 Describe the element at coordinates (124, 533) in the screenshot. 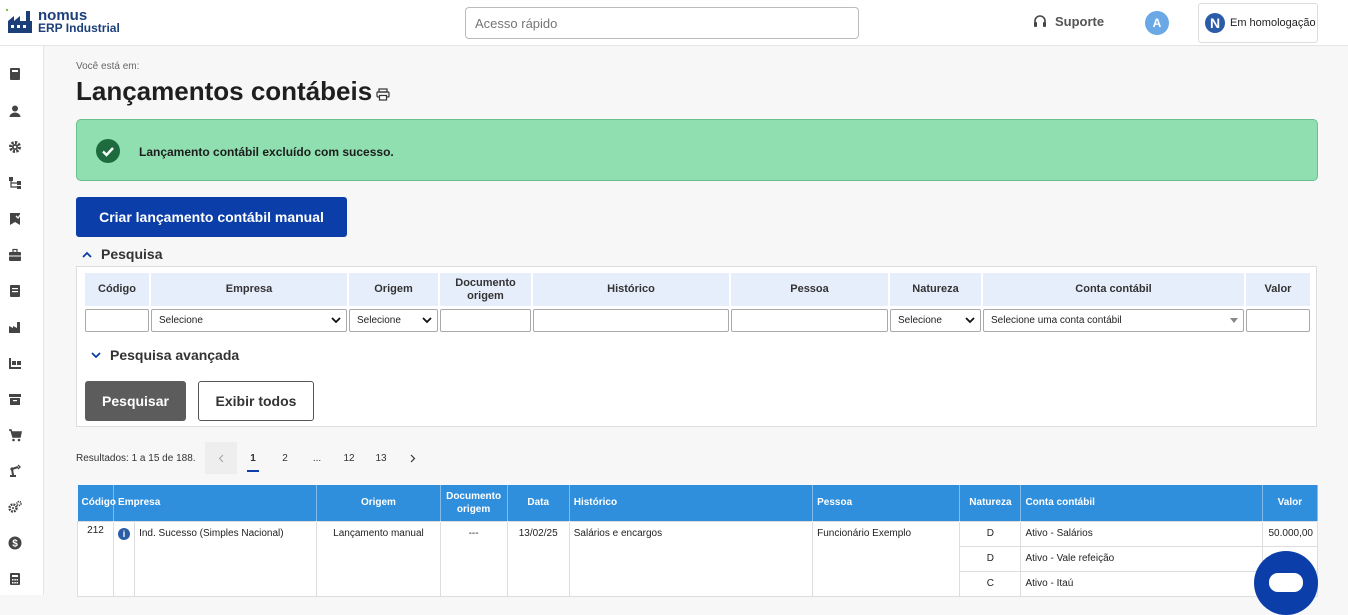

I see `info-icon: i` at that location.